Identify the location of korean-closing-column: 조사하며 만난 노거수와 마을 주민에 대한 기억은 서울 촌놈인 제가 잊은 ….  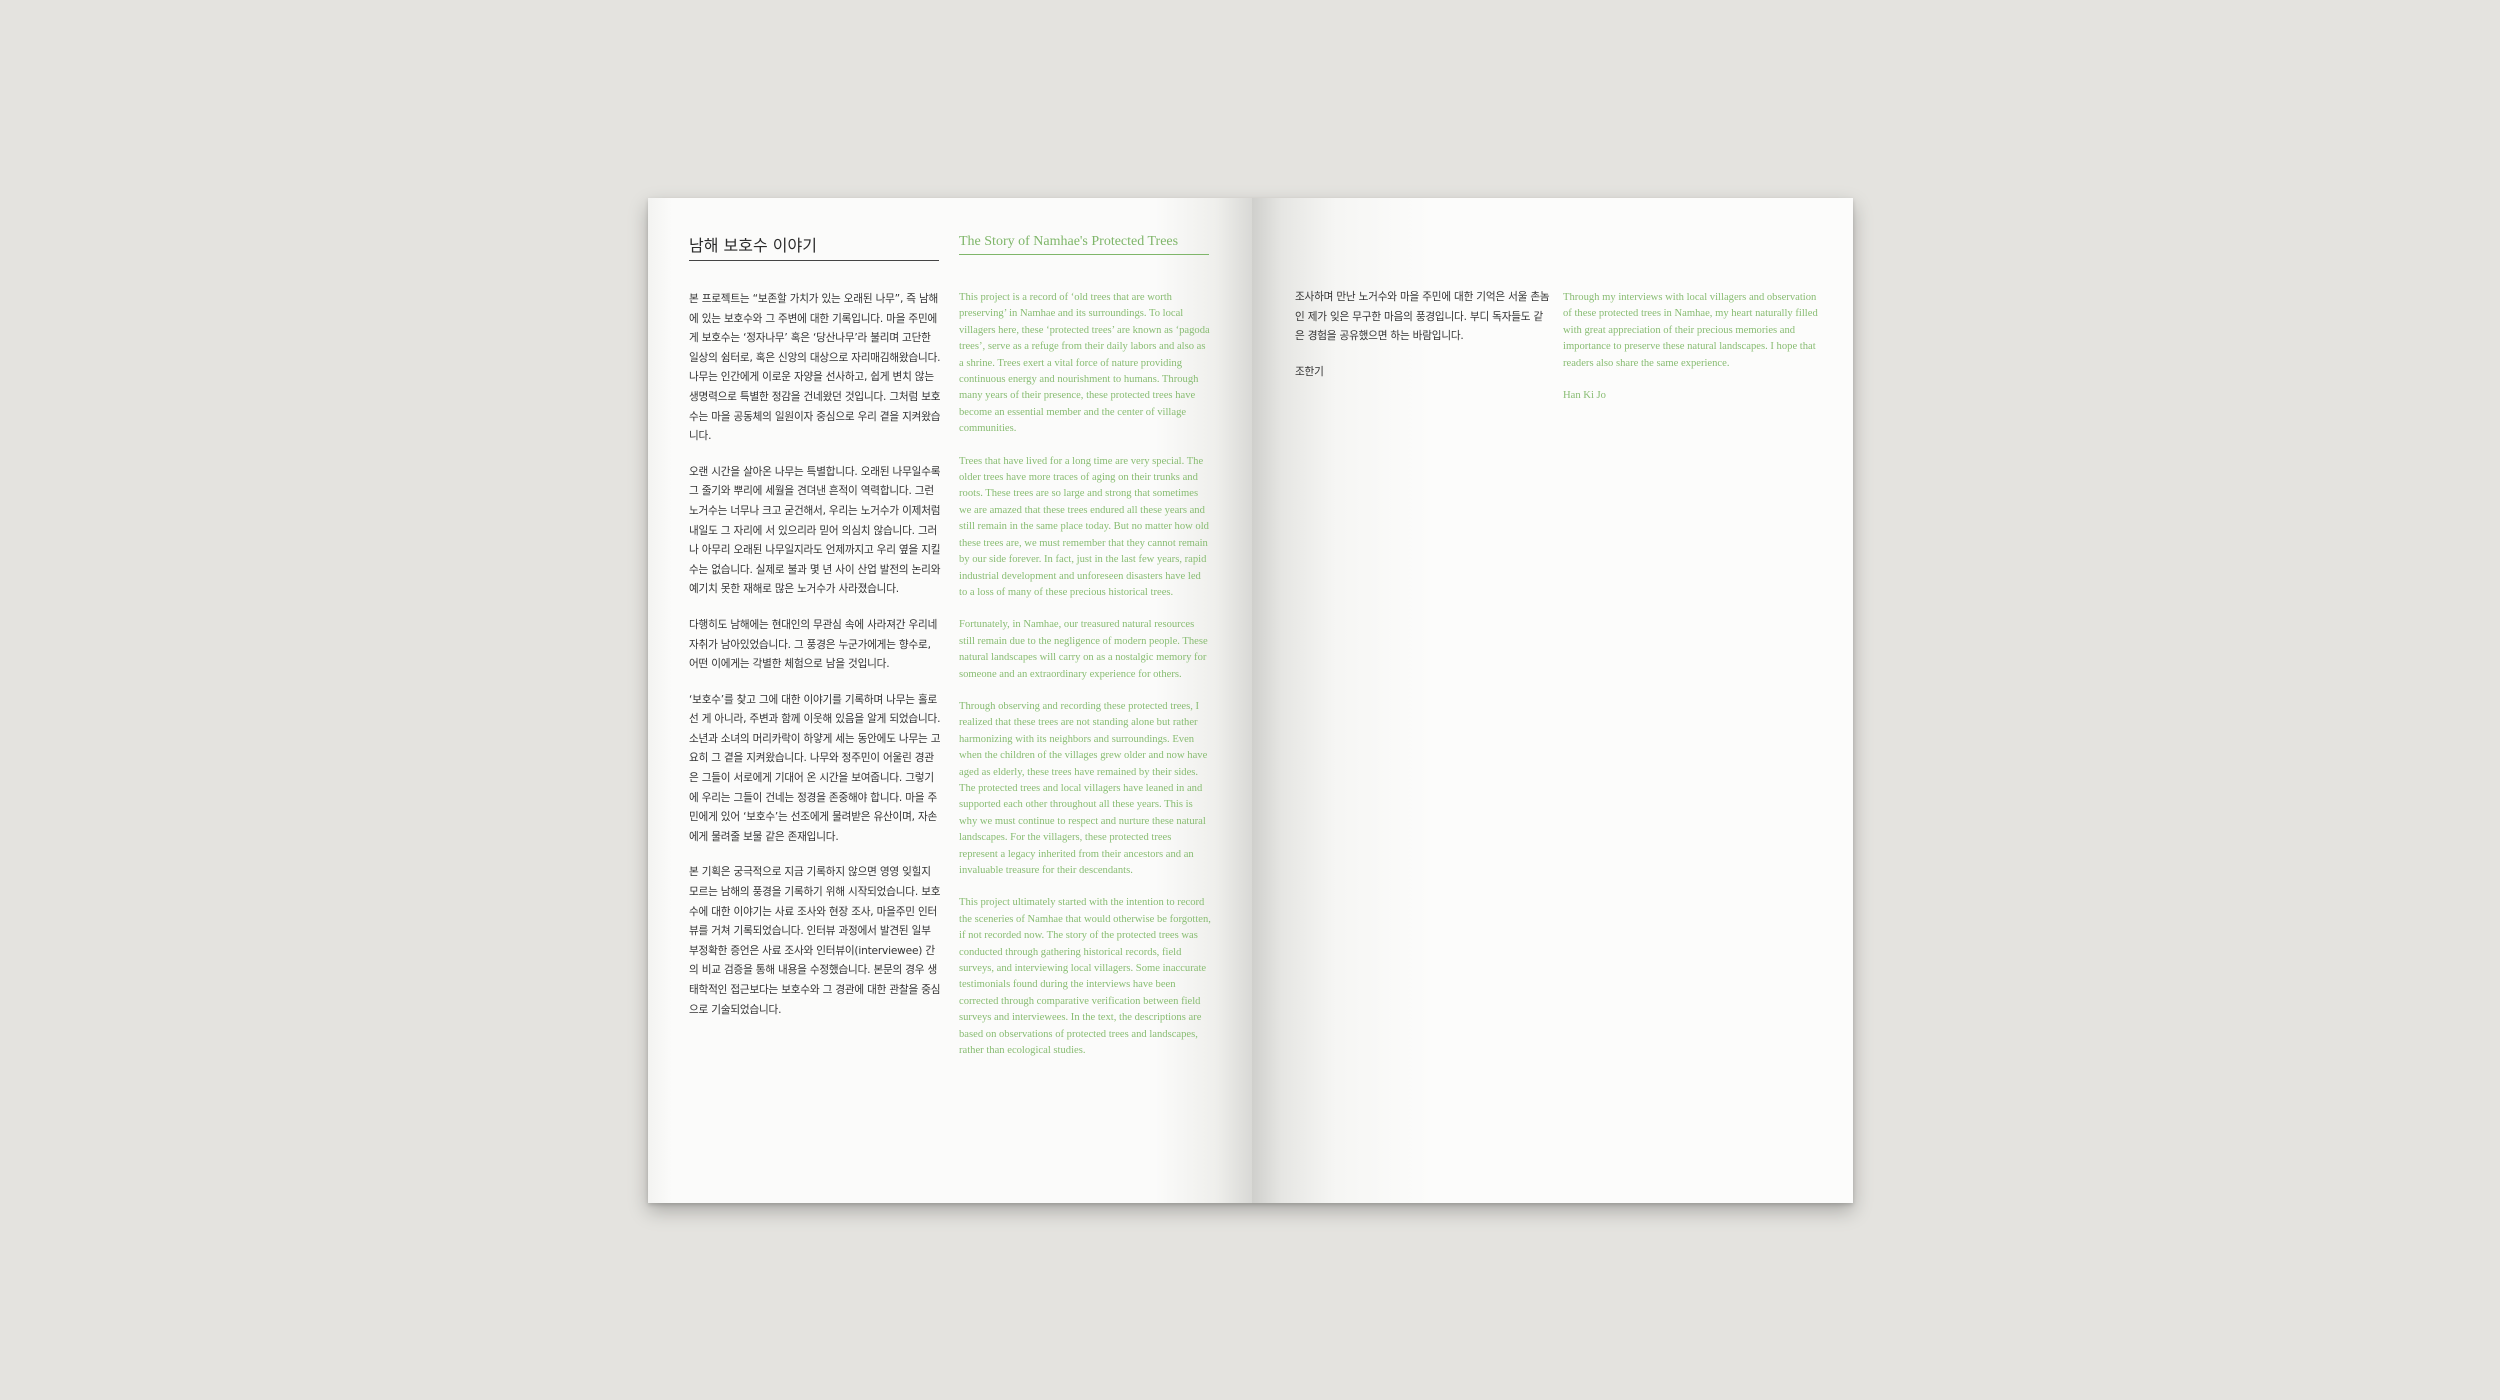
(1422, 343).